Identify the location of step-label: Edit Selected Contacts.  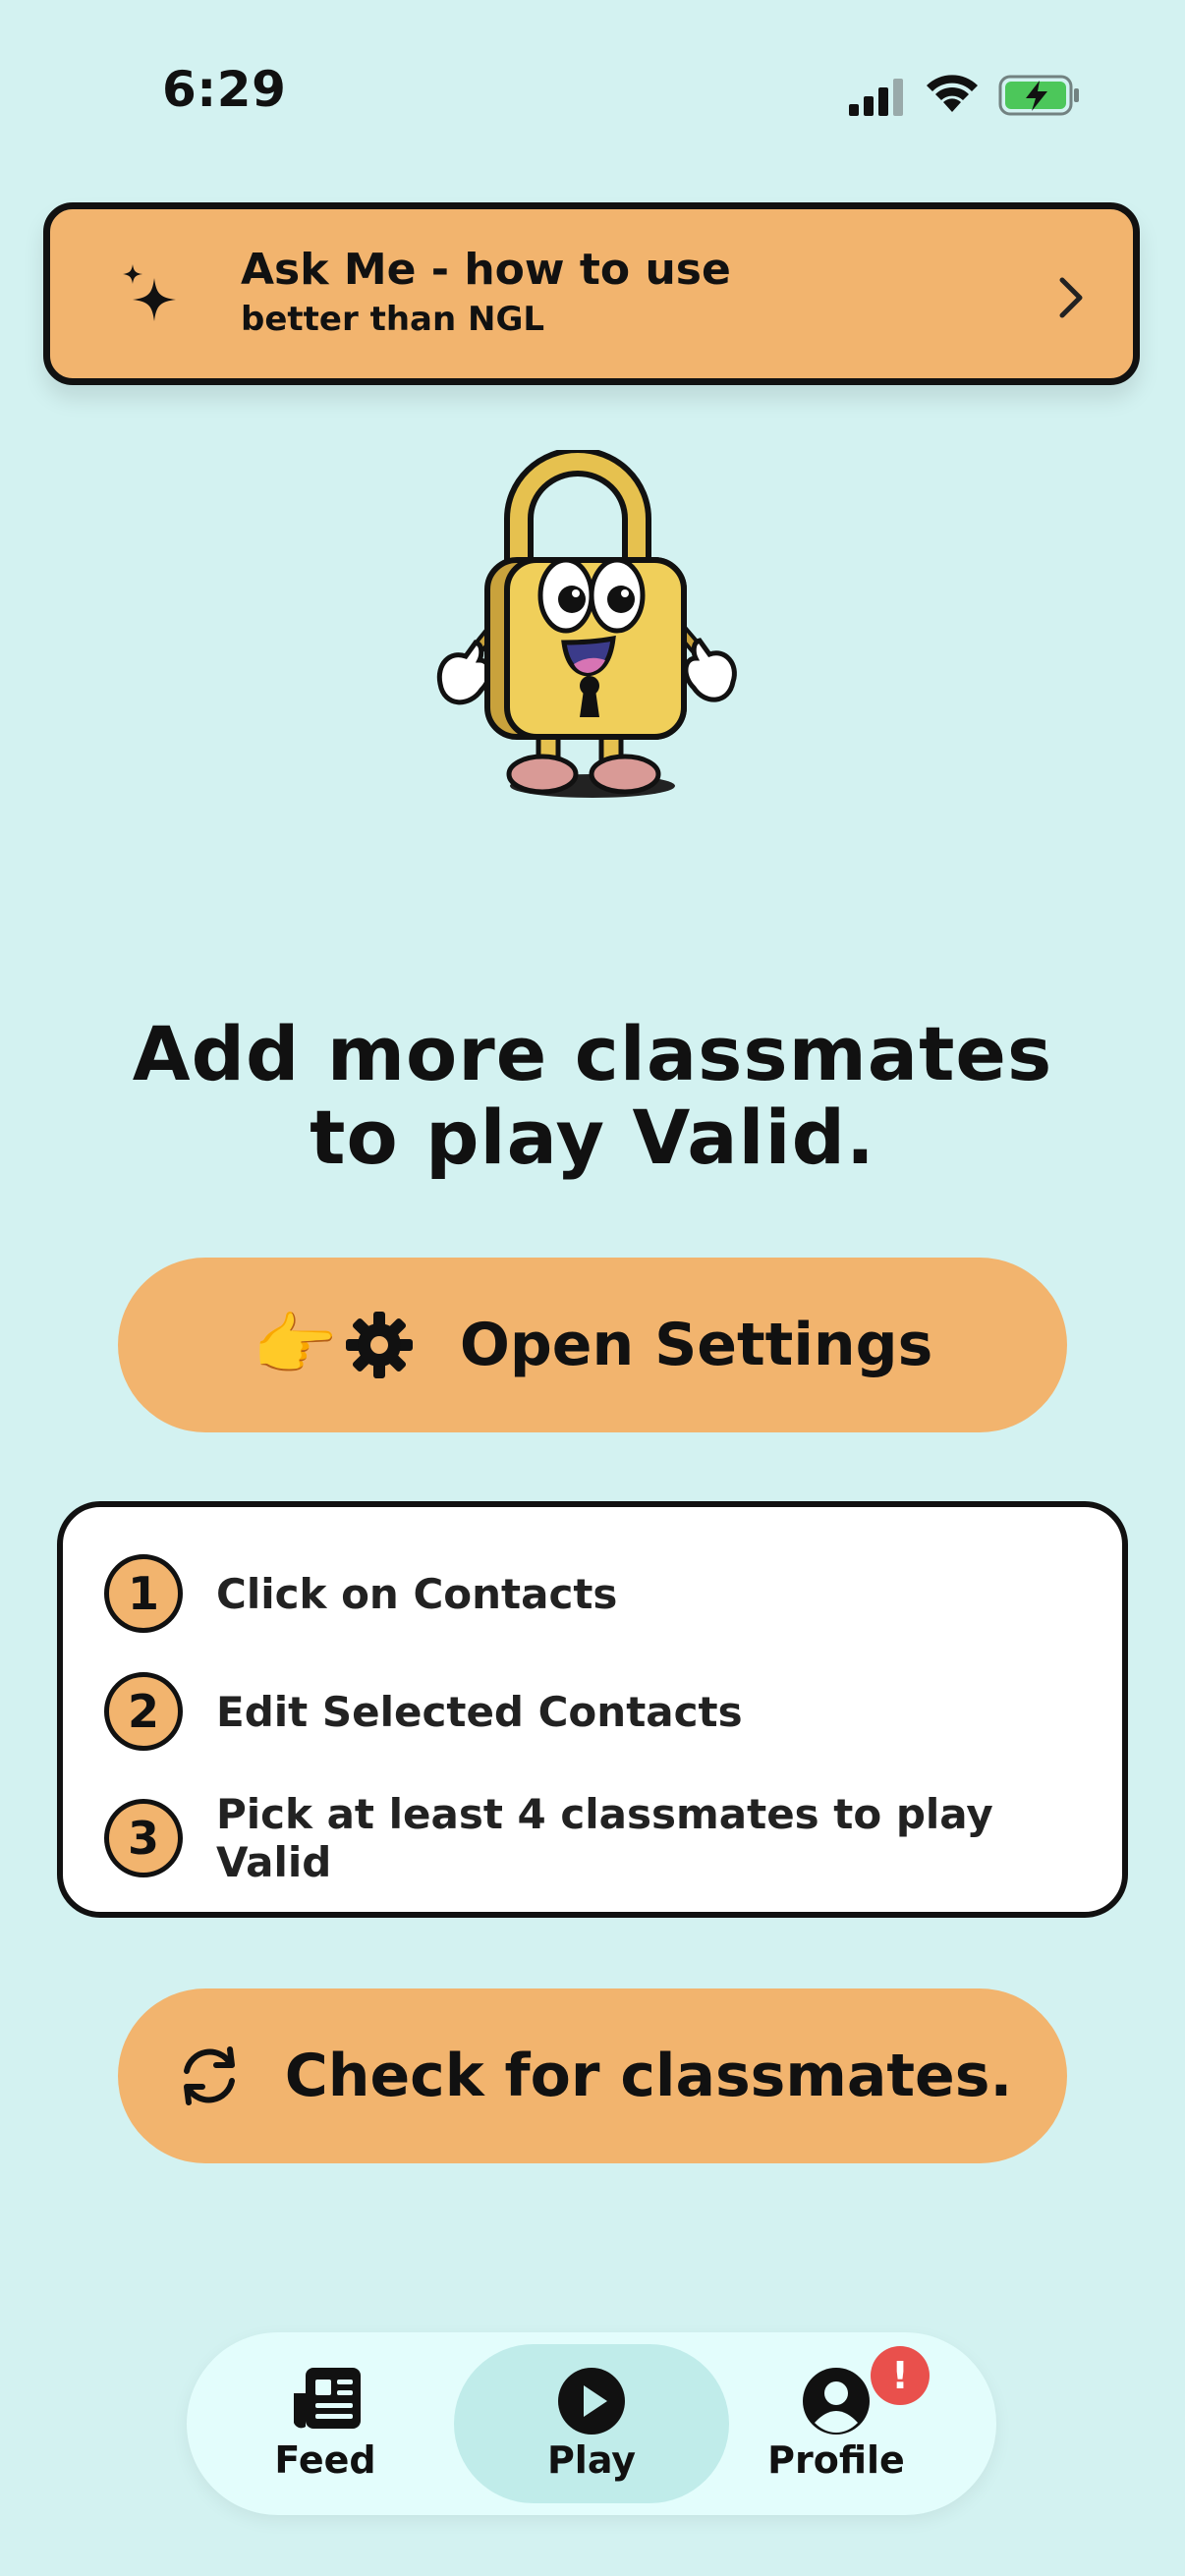
(480, 1711).